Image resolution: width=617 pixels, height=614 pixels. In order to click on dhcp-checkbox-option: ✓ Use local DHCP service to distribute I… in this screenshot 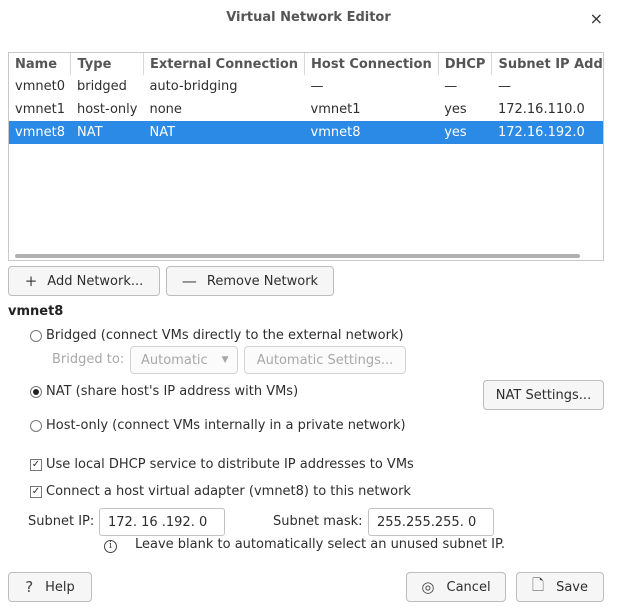, I will do `click(222, 464)`.